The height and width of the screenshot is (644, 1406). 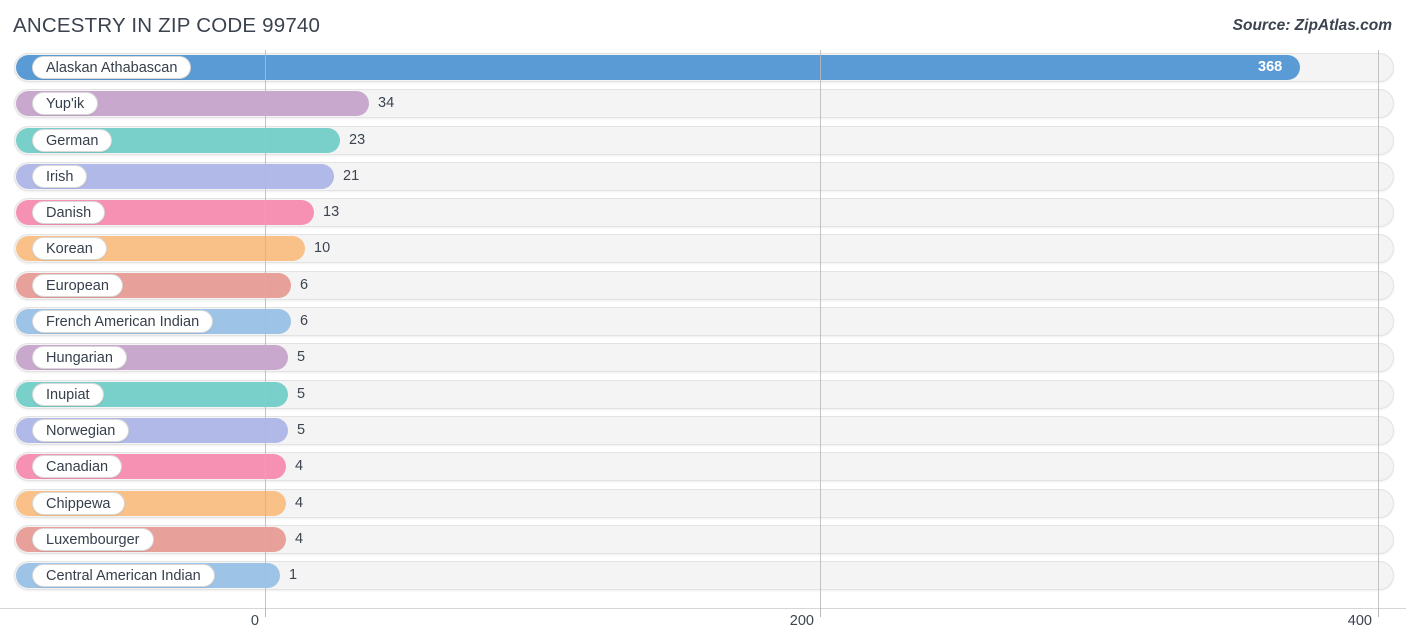 I want to click on bar-row: Central American Indian 1, so click(x=703, y=576).